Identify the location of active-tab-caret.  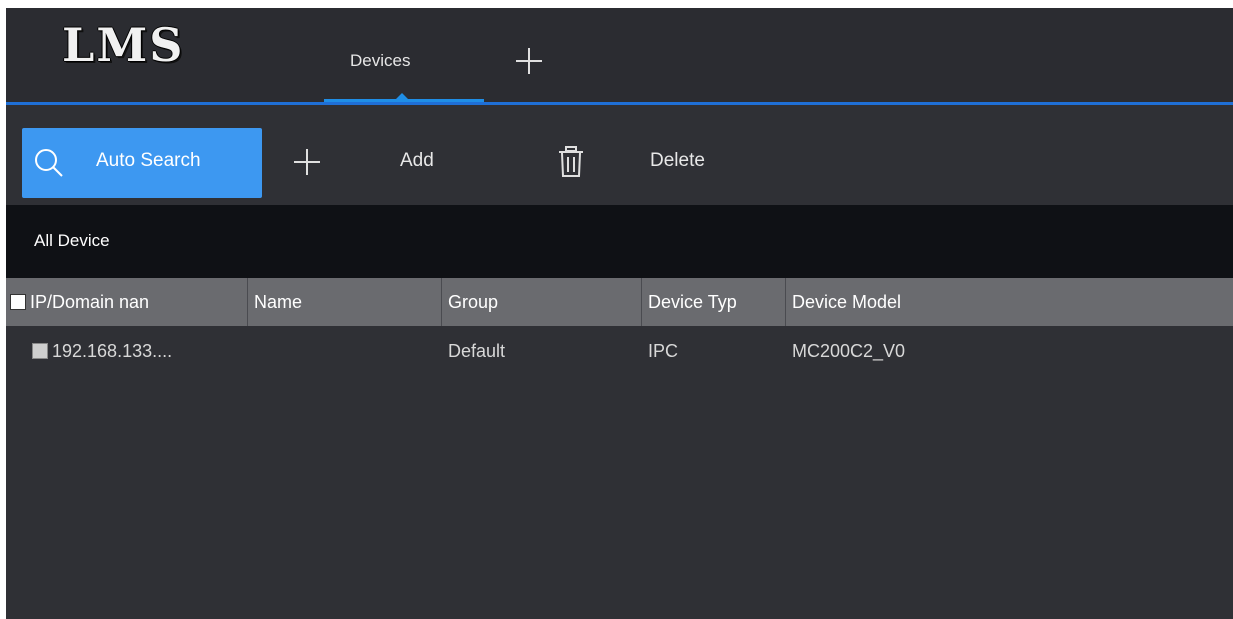
(402, 96).